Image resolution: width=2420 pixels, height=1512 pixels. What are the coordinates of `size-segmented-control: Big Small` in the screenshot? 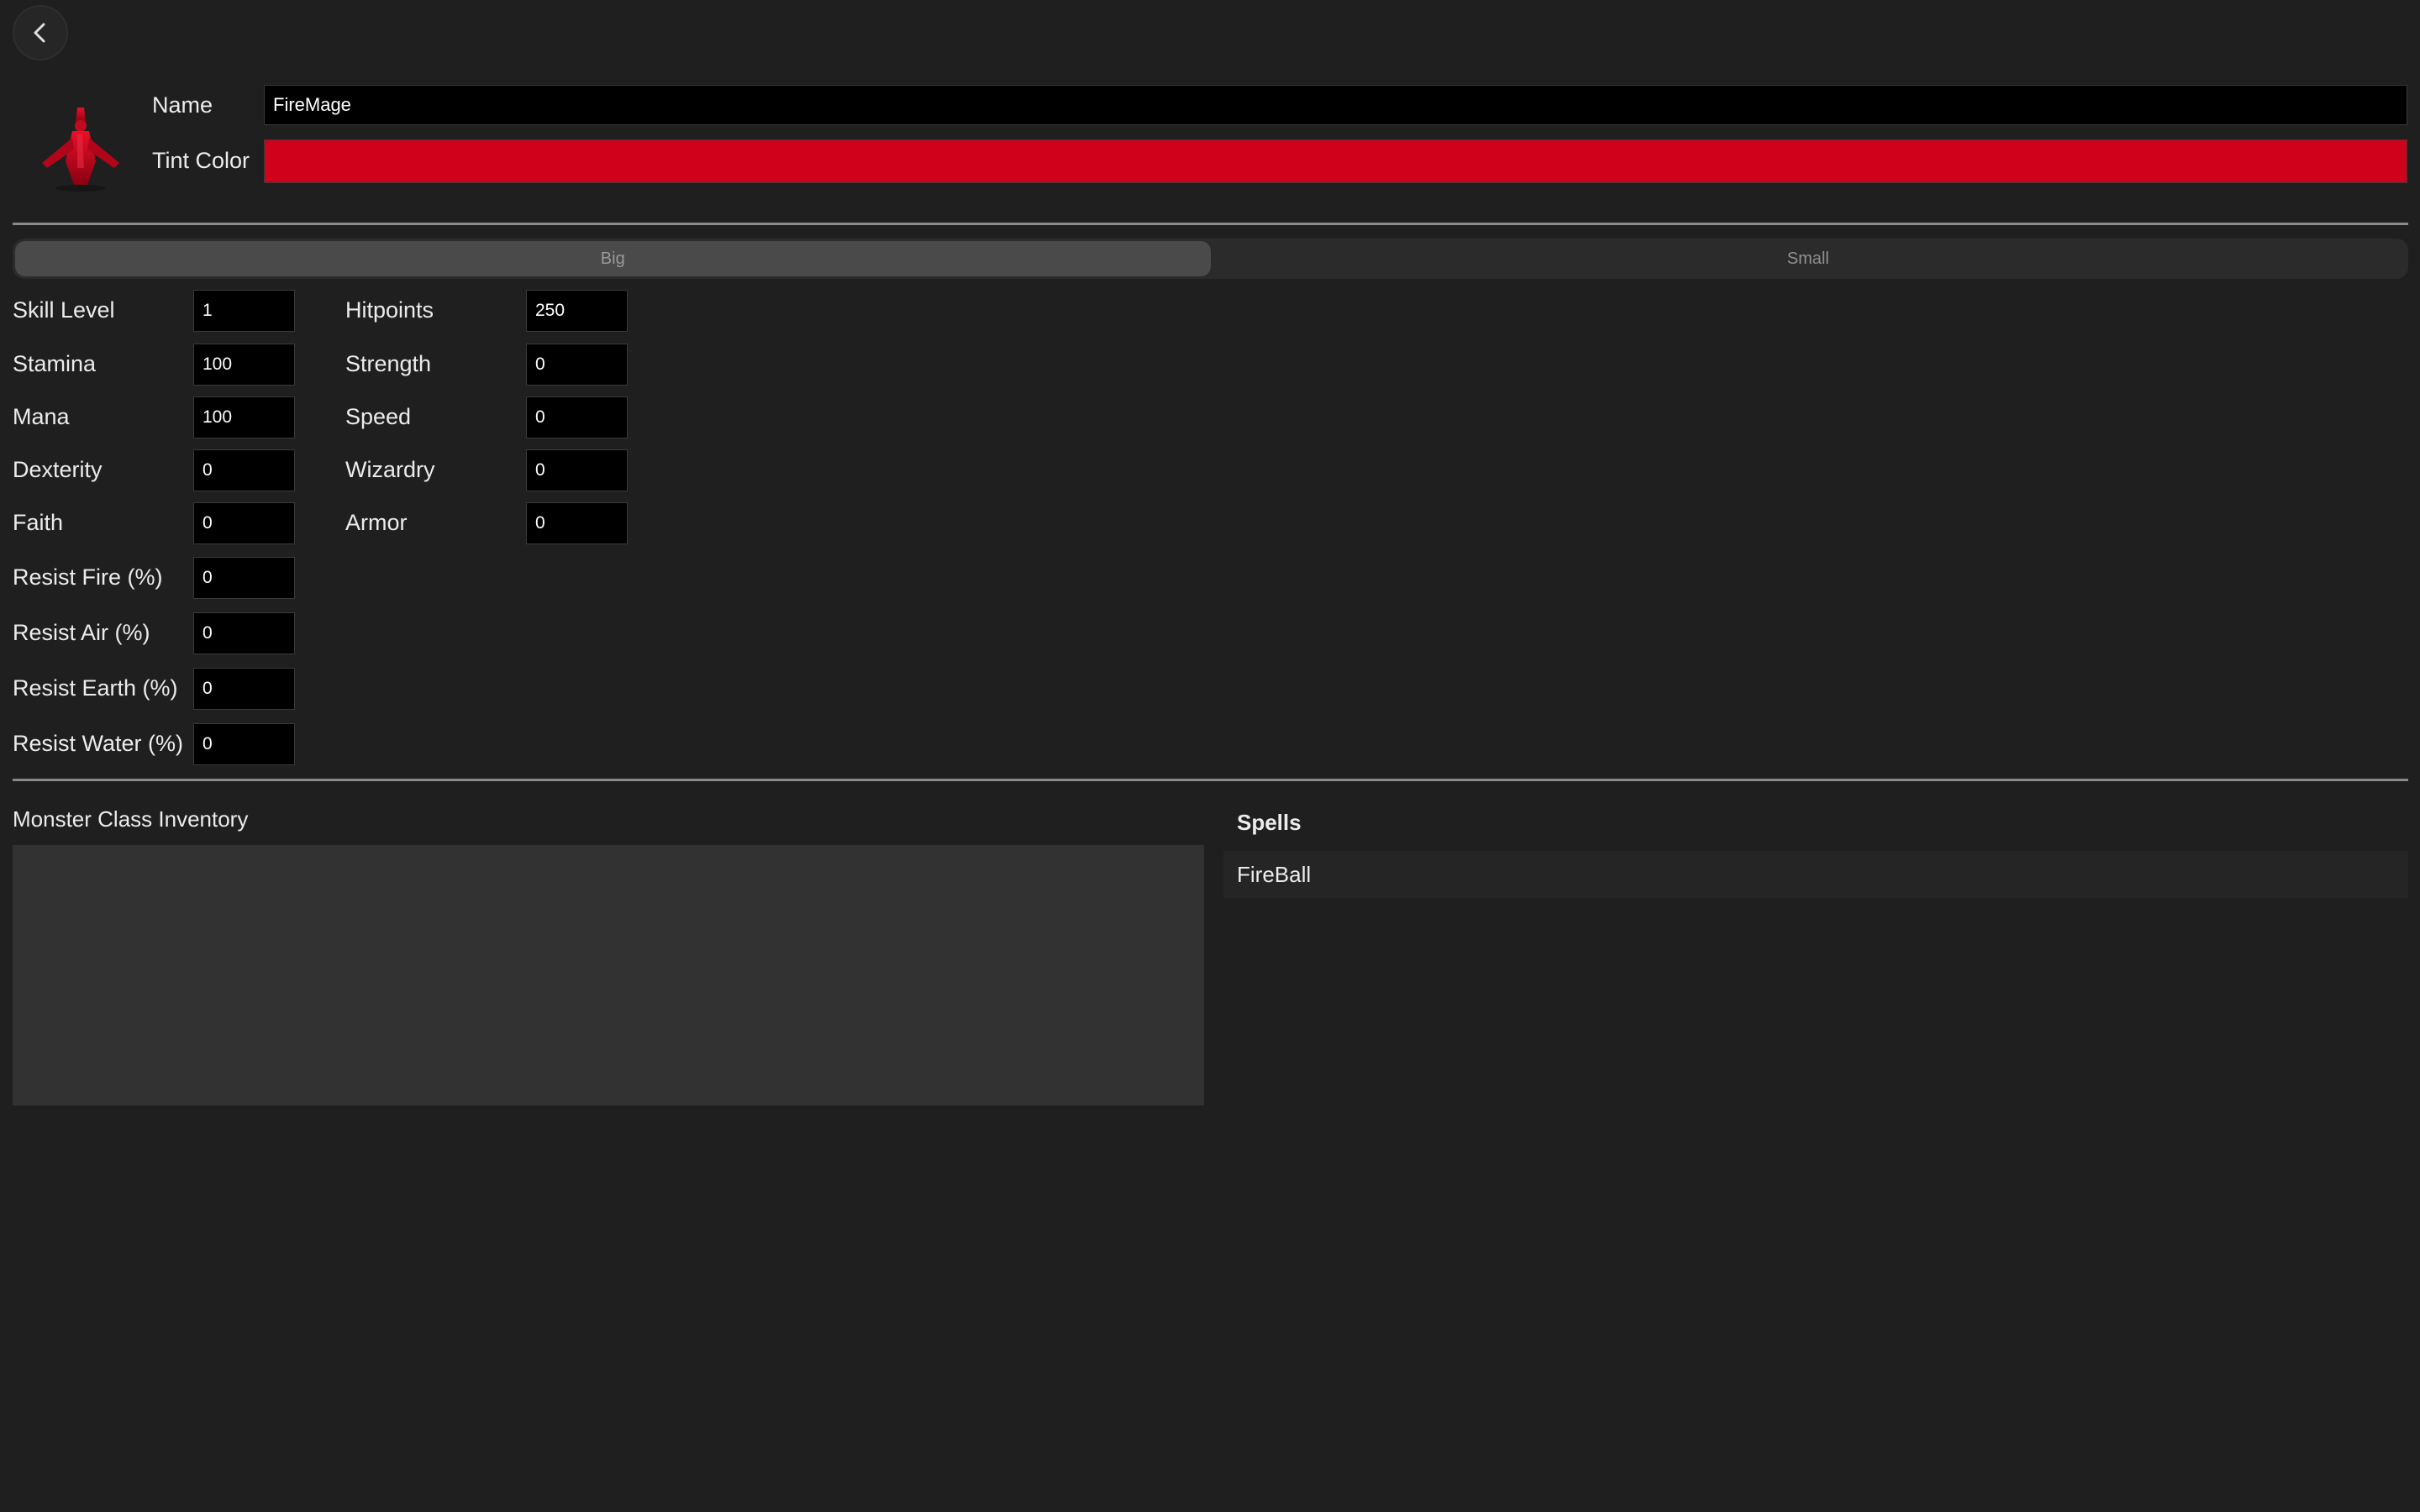 It's located at (1210, 259).